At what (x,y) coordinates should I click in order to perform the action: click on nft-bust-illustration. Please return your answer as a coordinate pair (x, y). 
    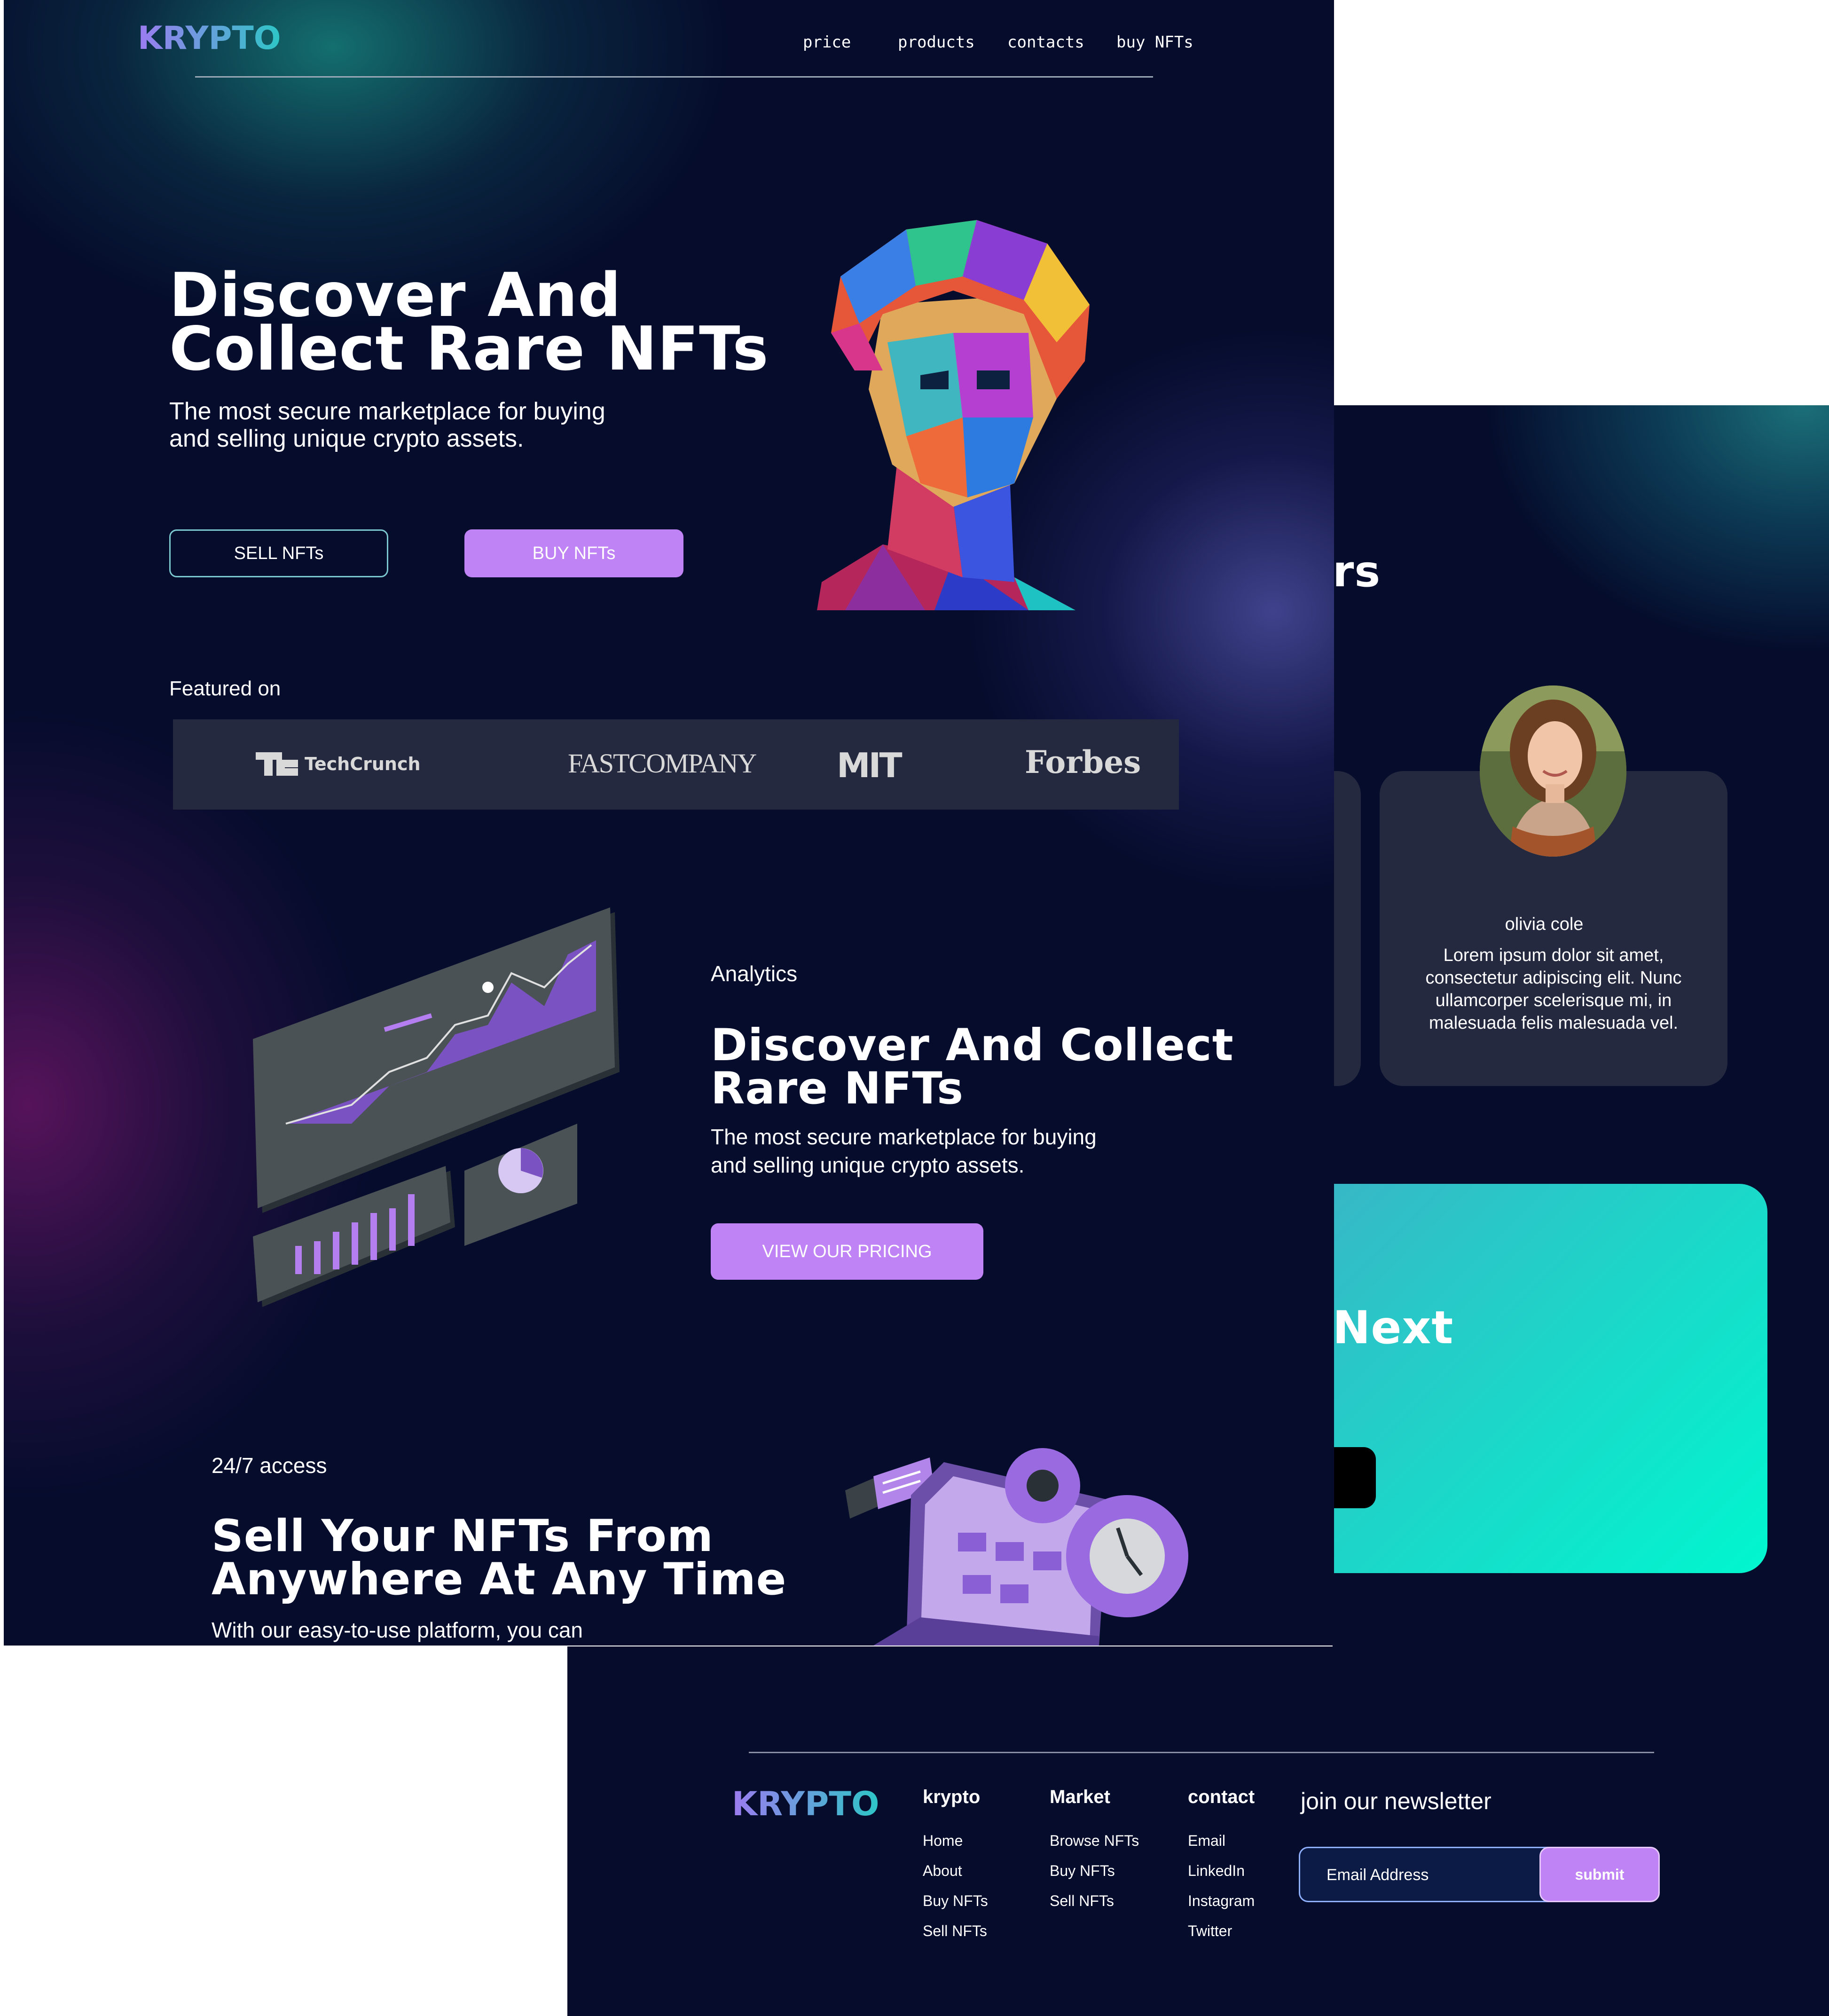
    Looking at the image, I should click on (962, 415).